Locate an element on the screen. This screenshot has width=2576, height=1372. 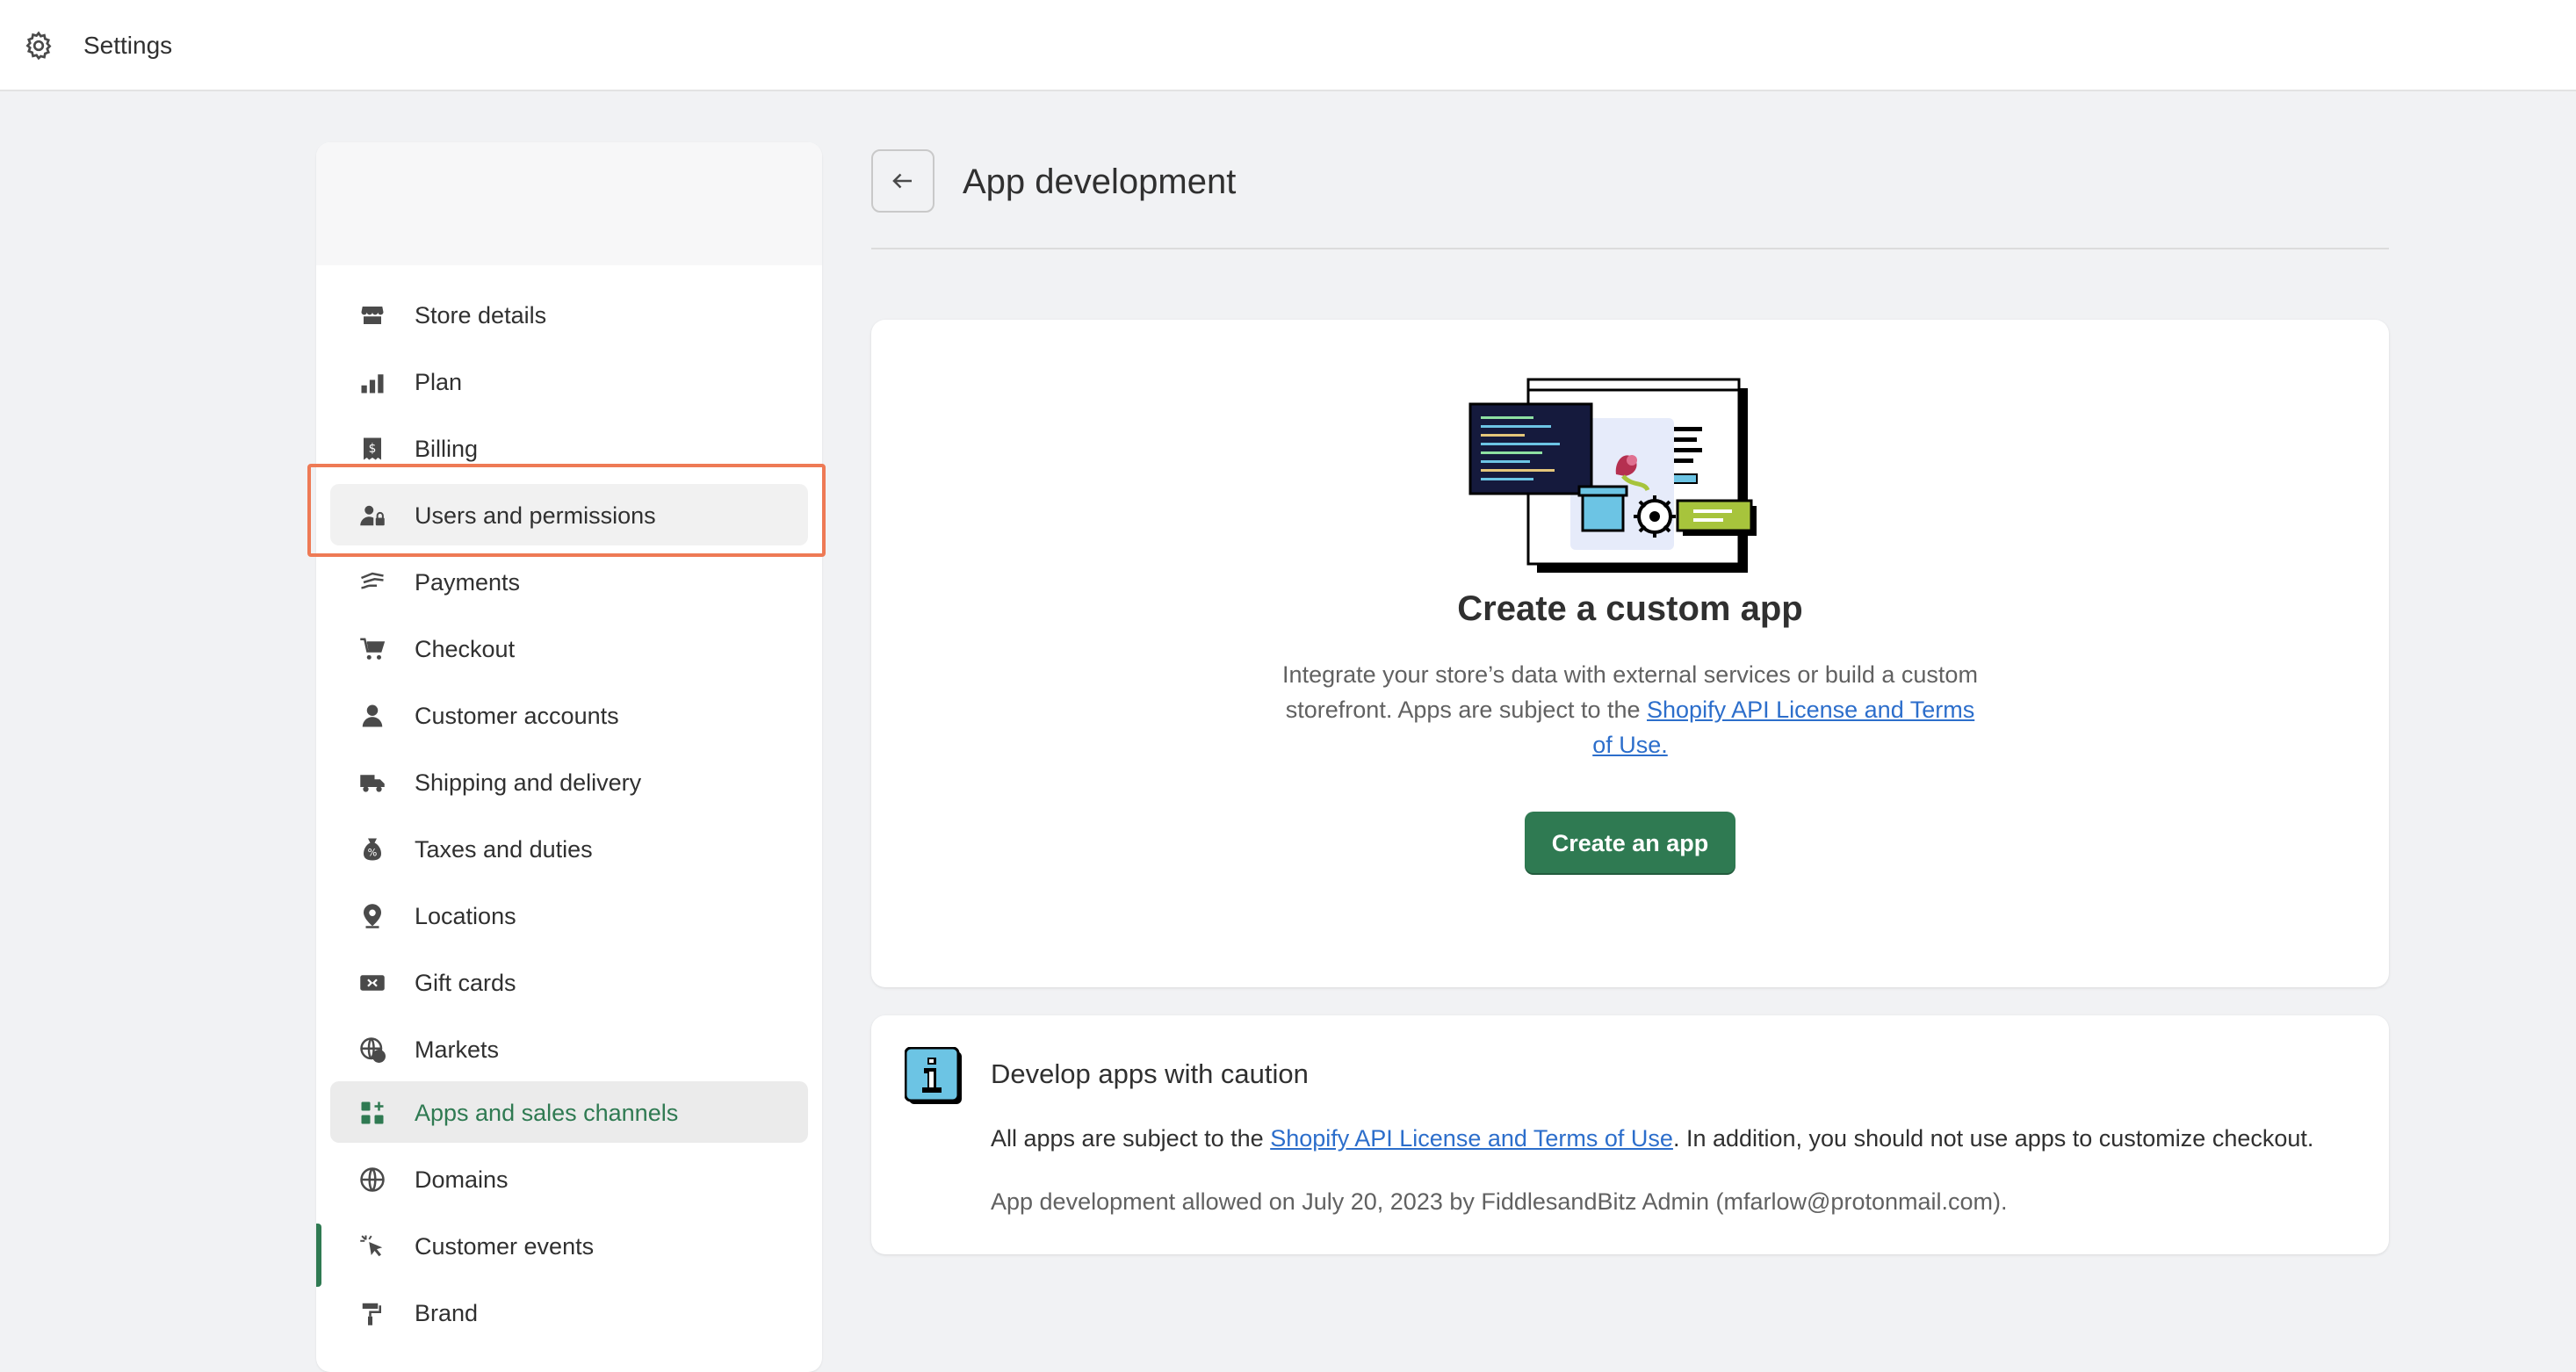
sidebar-item-label: Customer events is located at coordinates (505, 1246).